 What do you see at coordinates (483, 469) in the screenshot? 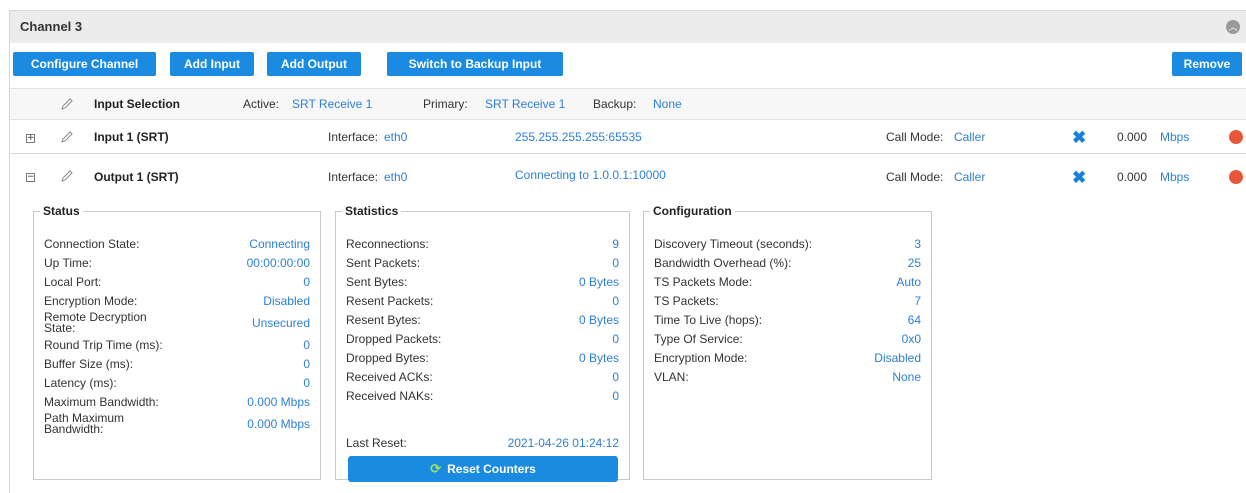
I see `reset-counters-button: ⟳ Reset Counters` at bounding box center [483, 469].